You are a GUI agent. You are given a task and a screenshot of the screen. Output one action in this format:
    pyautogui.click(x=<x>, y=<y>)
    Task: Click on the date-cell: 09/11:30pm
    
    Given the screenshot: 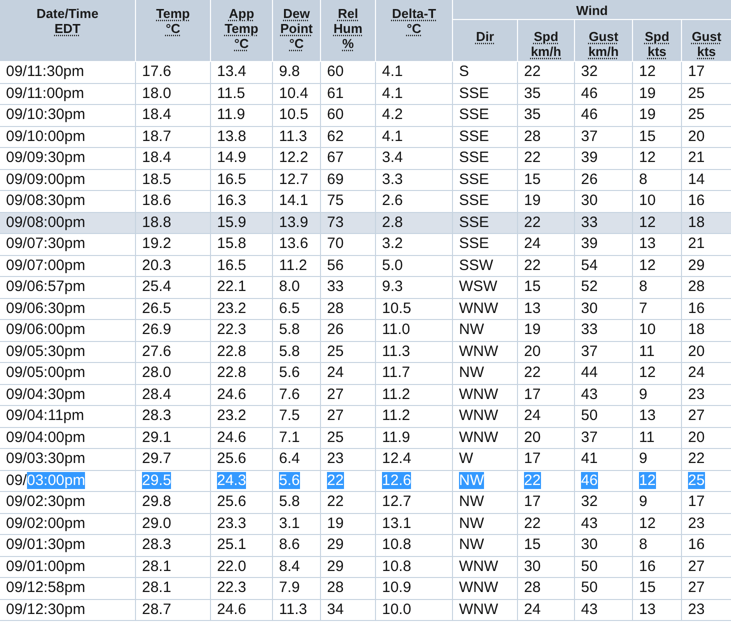 What is the action you would take?
    pyautogui.click(x=68, y=72)
    